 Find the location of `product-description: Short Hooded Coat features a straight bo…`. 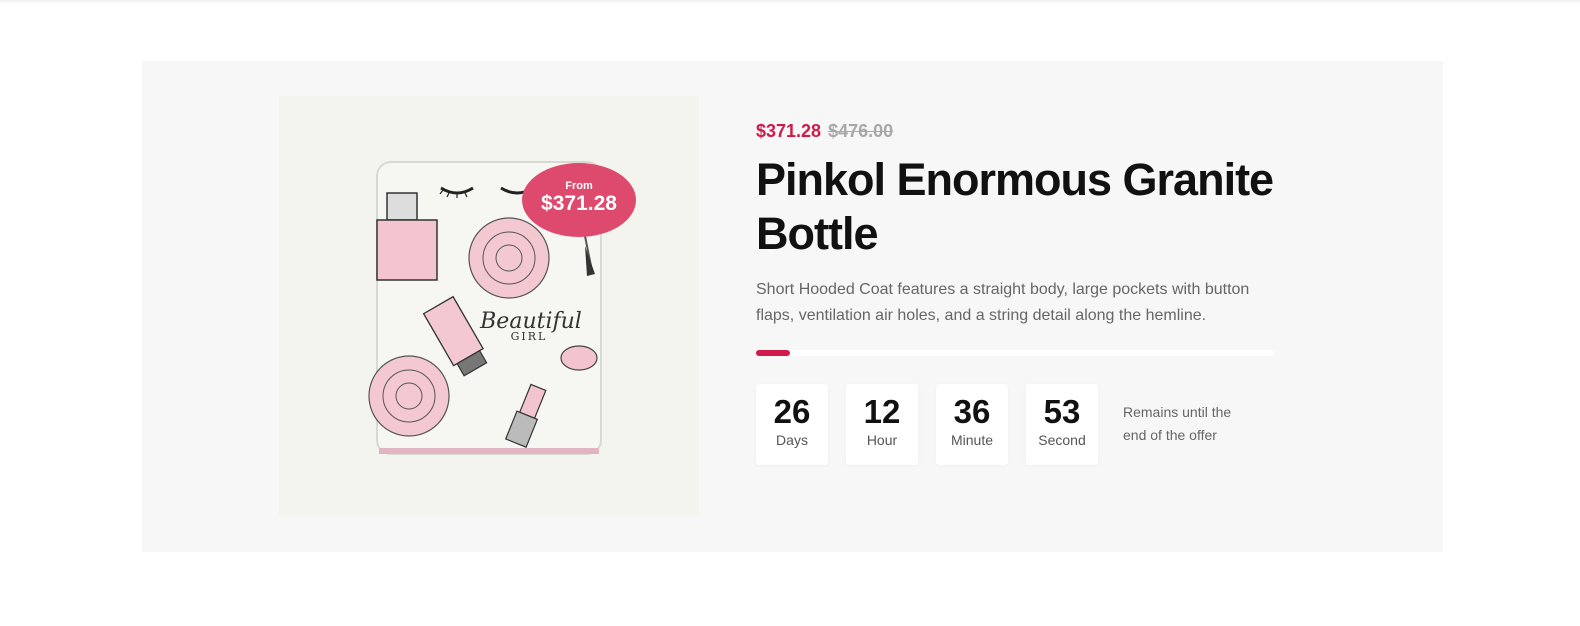

product-description: Short Hooded Coat features a straight bo… is located at coordinates (1003, 302).